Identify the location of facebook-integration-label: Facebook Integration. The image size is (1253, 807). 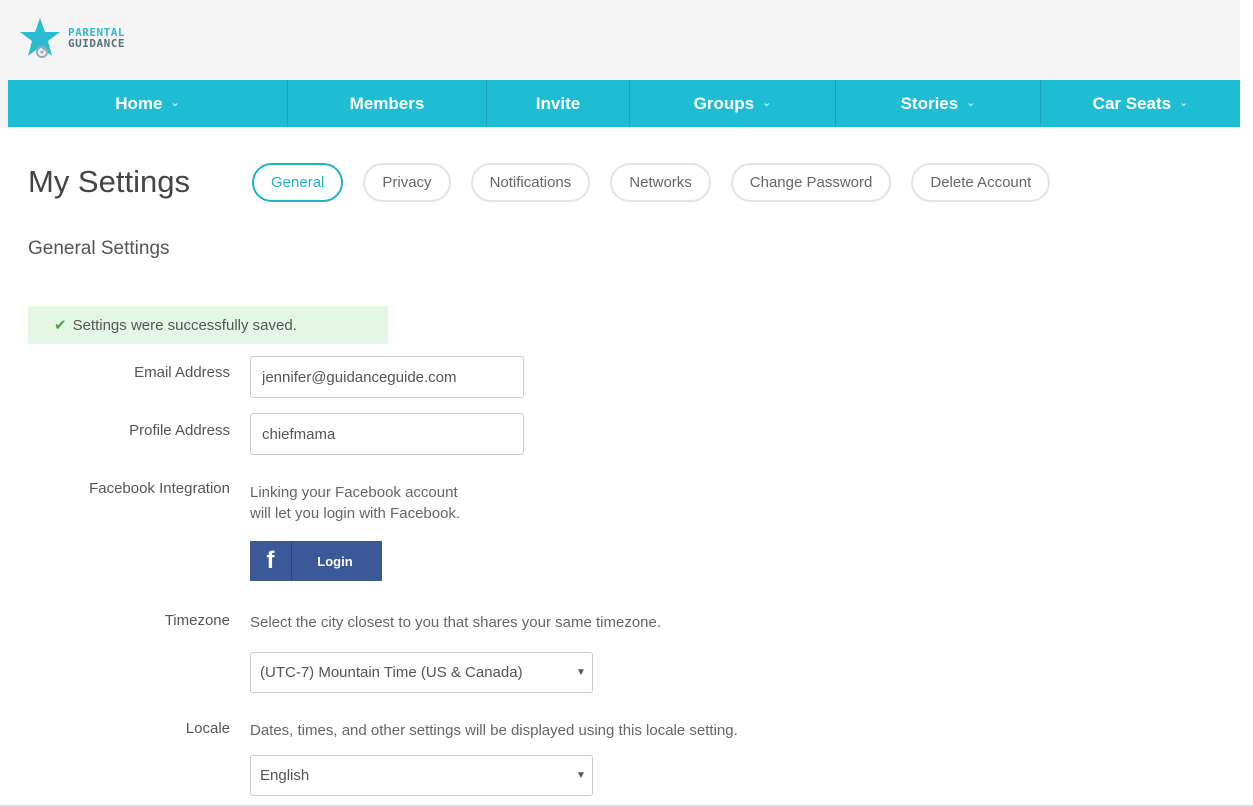
(159, 488).